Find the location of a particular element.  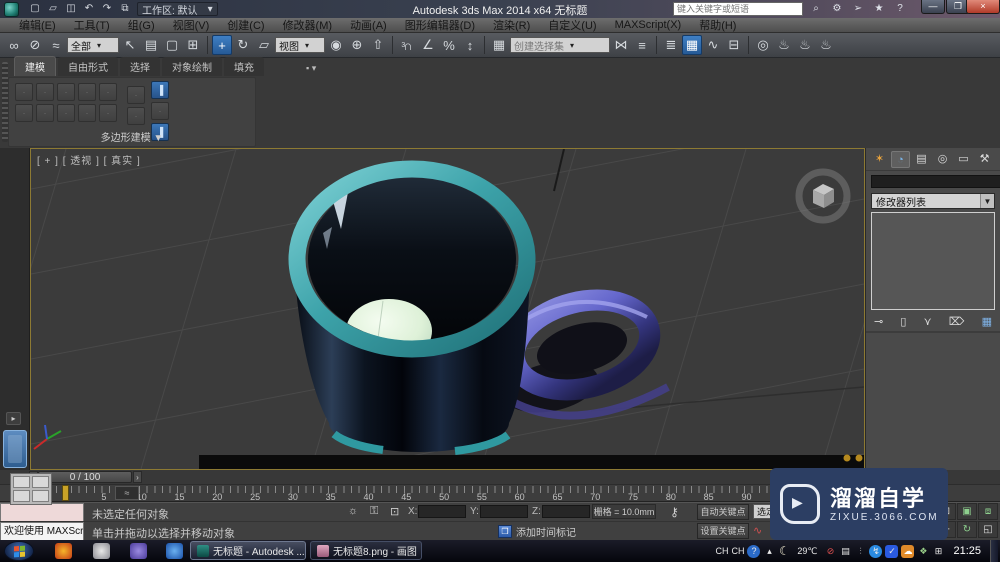

layer-manager-icon: ≣ is located at coordinates (671, 45).